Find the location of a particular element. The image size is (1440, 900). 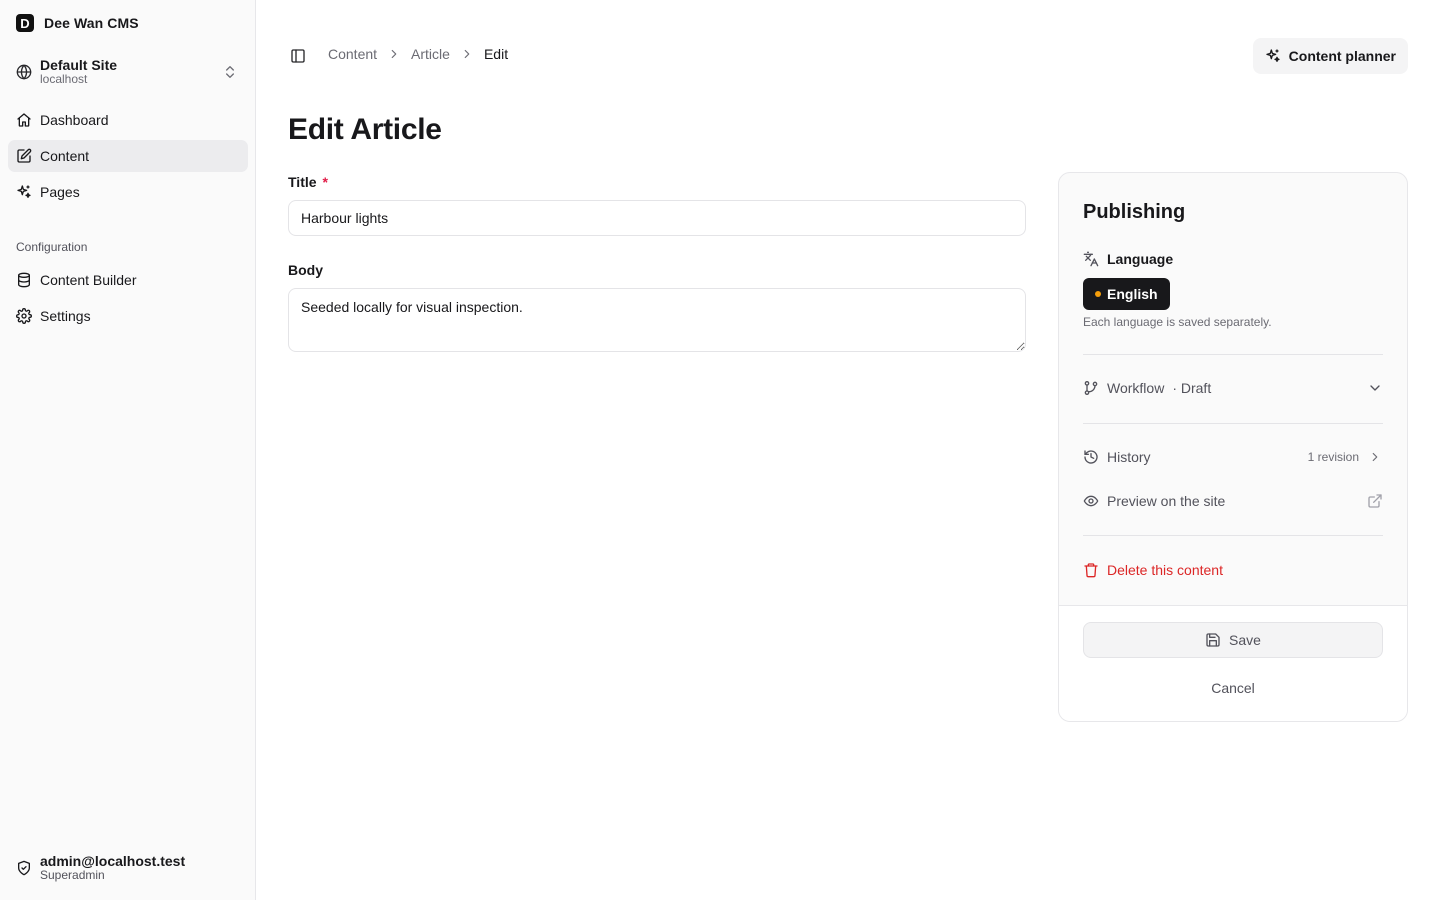

workflow-right is located at coordinates (1375, 388).